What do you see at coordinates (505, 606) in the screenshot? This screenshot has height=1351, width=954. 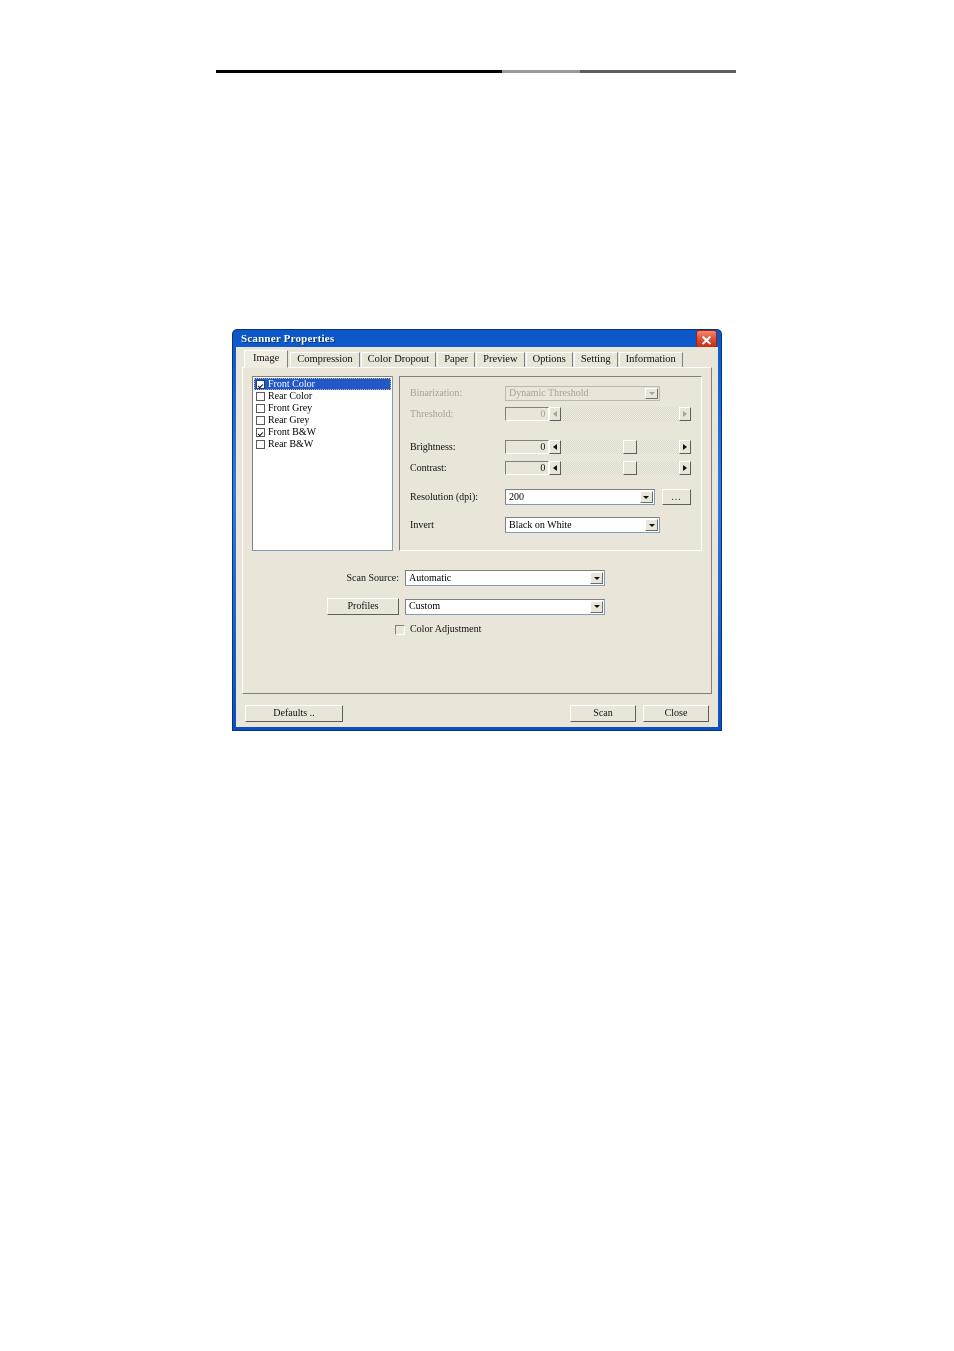 I see `profile-select: Custom` at bounding box center [505, 606].